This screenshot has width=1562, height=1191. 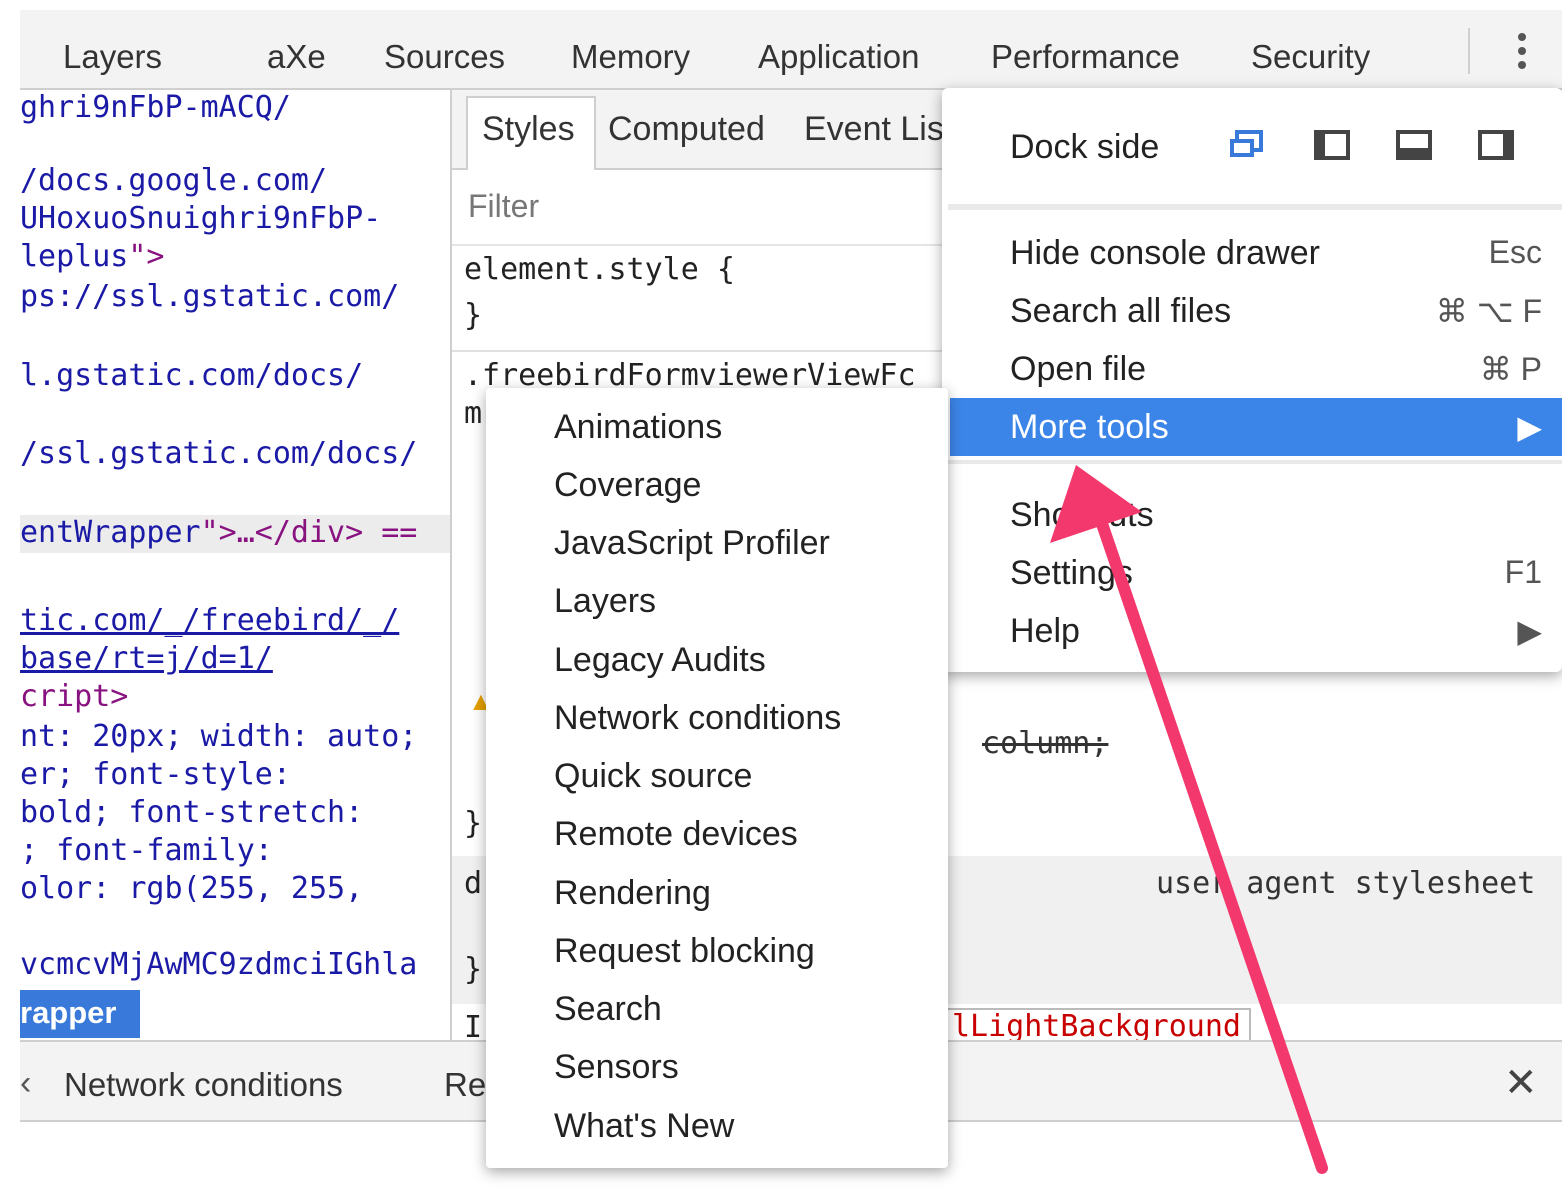 I want to click on drawer-tab-network-conditions: Network conditions, so click(x=203, y=1085).